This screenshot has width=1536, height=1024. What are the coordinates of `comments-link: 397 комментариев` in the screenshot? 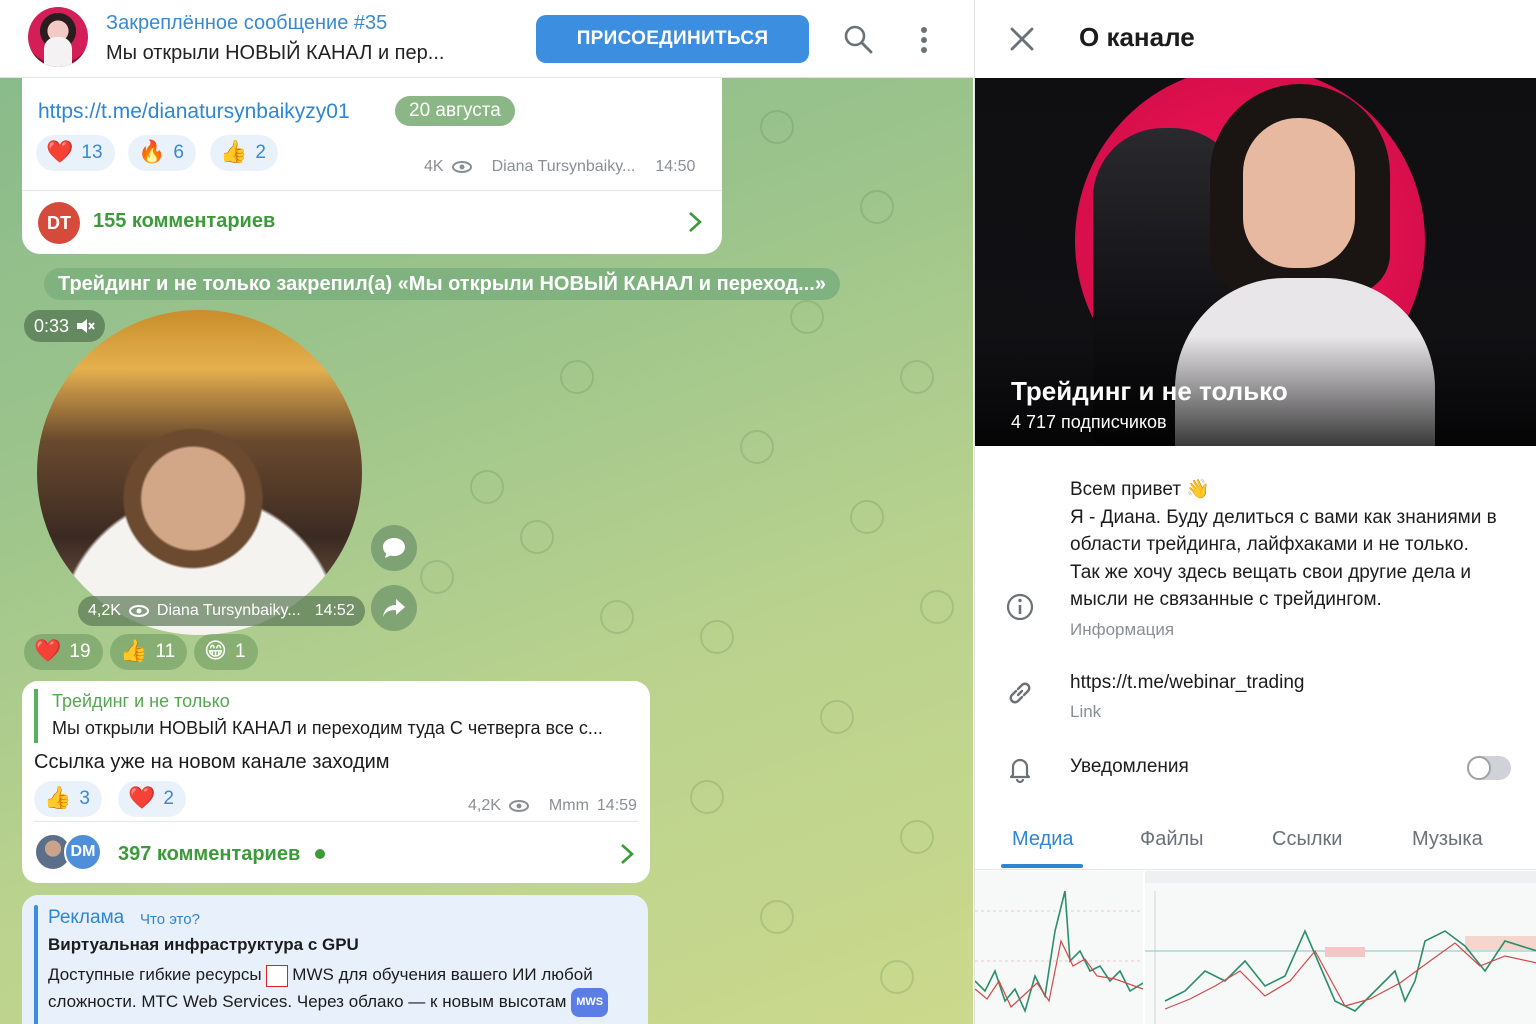 It's located at (209, 854).